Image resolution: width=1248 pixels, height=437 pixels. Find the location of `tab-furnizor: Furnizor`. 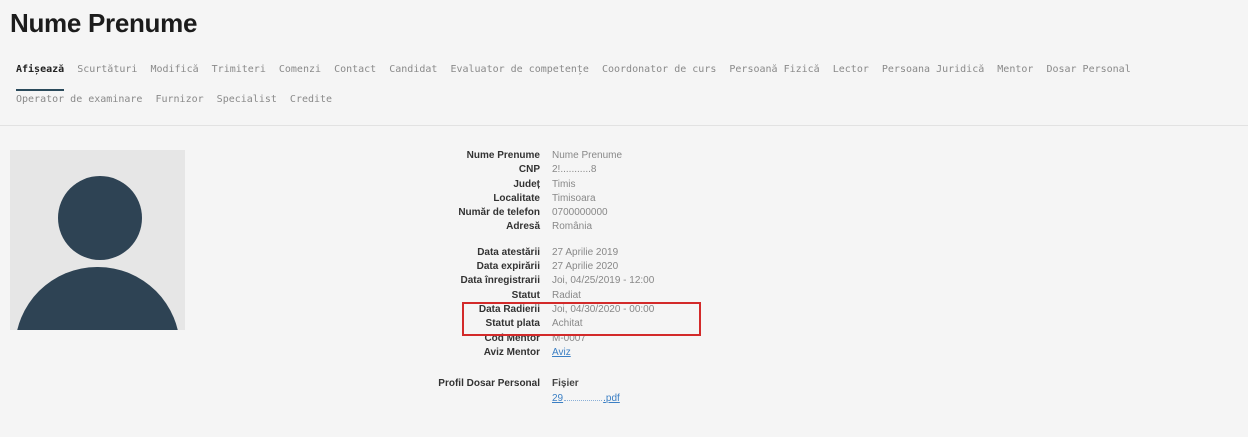

tab-furnizor: Furnizor is located at coordinates (179, 99).